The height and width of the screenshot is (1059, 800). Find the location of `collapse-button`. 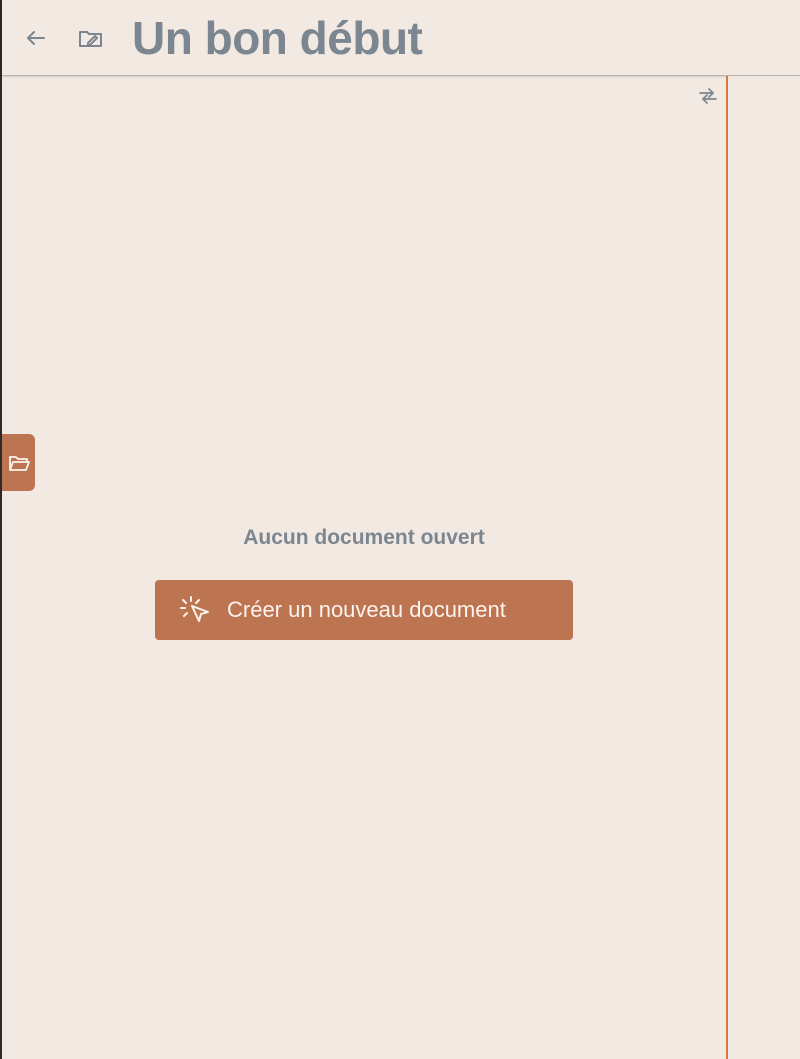

collapse-button is located at coordinates (708, 96).